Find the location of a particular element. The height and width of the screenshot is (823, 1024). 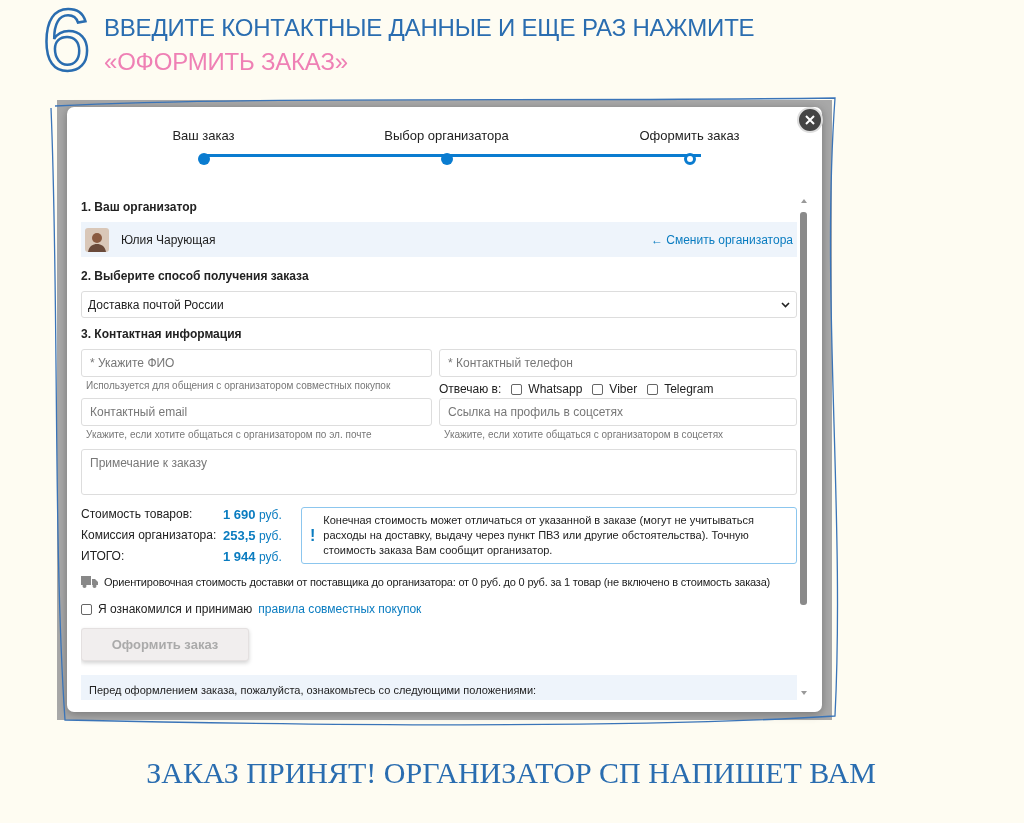

step-label: Выбор организатора is located at coordinates (446, 135).